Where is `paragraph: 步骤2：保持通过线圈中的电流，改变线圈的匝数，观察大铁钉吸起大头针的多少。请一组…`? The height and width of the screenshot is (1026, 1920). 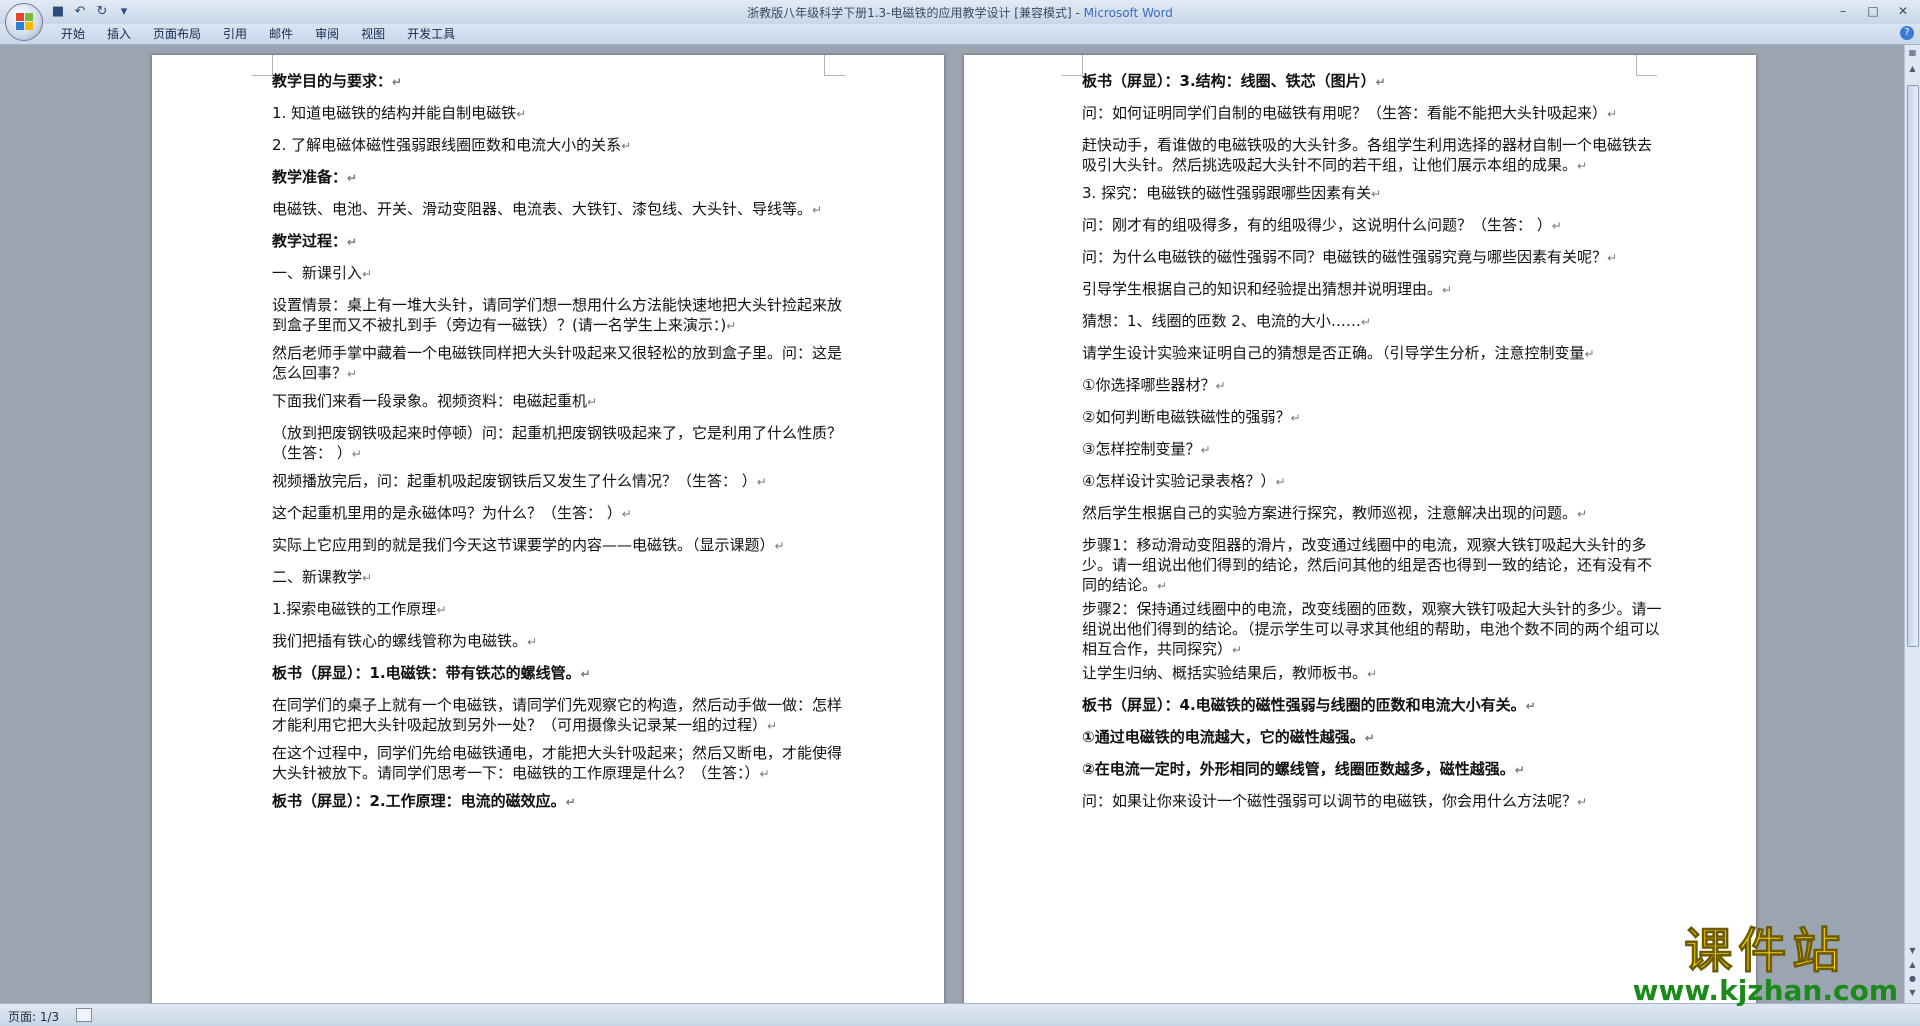 paragraph: 步骤2：保持通过线圈中的电流，改变线圈的匝数，观察大铁钉吸起大头针的多少。请一组… is located at coordinates (1372, 629).